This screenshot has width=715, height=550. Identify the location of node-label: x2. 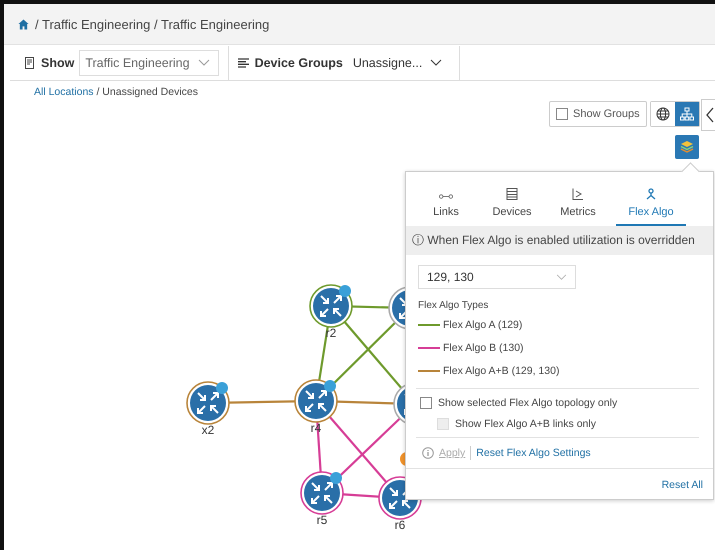
(208, 430).